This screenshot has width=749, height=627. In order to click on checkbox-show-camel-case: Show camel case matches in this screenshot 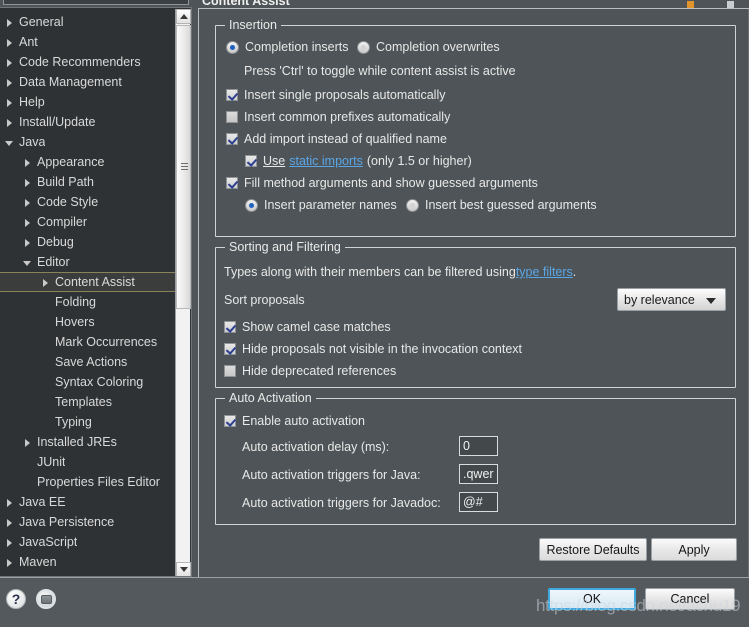, I will do `click(307, 327)`.